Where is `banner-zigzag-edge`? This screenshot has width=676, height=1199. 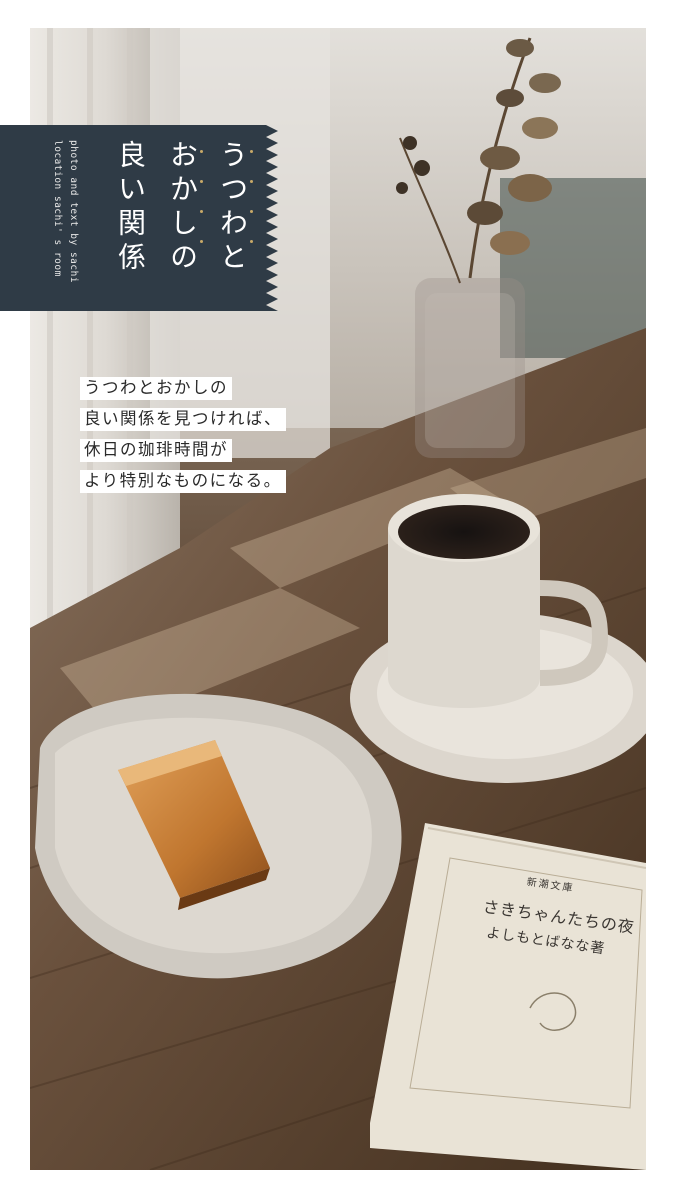
banner-zigzag-edge is located at coordinates (272, 218).